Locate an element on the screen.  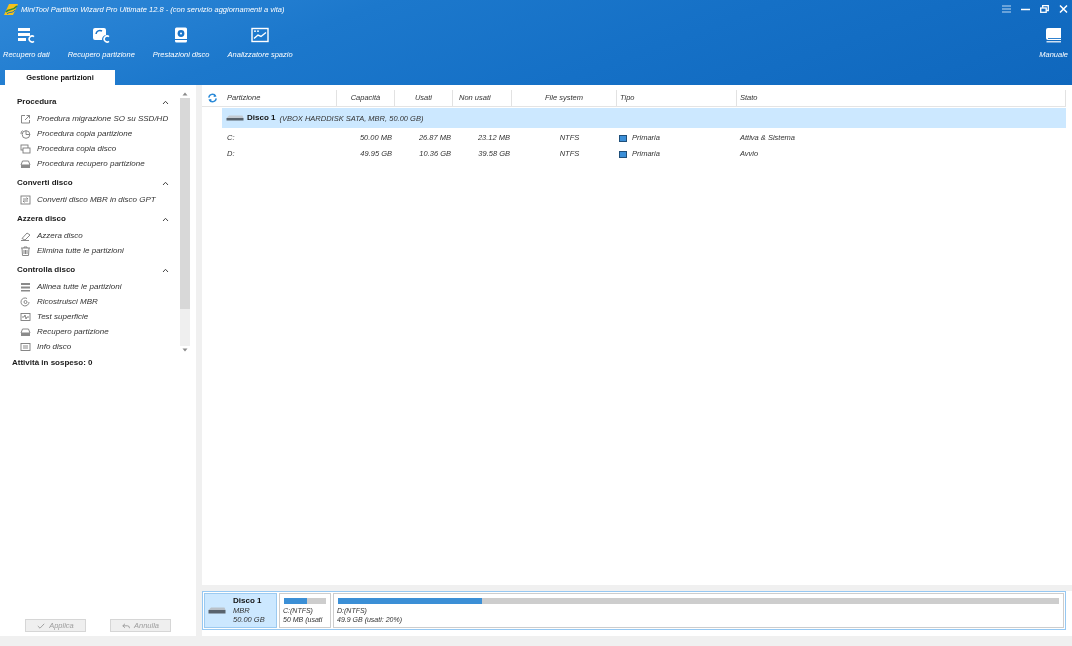
trash-icon is located at coordinates (25, 250).